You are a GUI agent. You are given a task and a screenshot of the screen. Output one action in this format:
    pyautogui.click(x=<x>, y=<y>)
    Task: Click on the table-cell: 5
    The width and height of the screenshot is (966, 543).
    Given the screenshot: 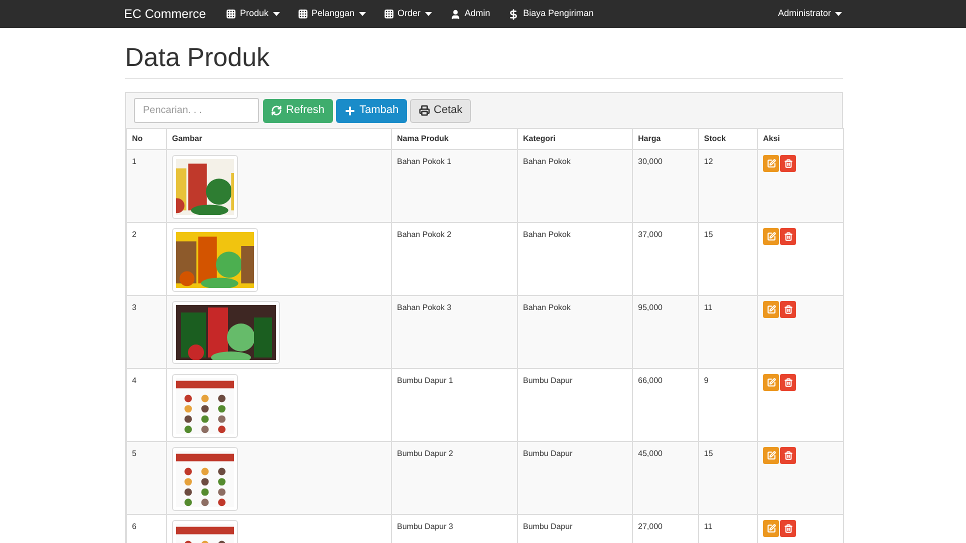 What is the action you would take?
    pyautogui.click(x=134, y=453)
    